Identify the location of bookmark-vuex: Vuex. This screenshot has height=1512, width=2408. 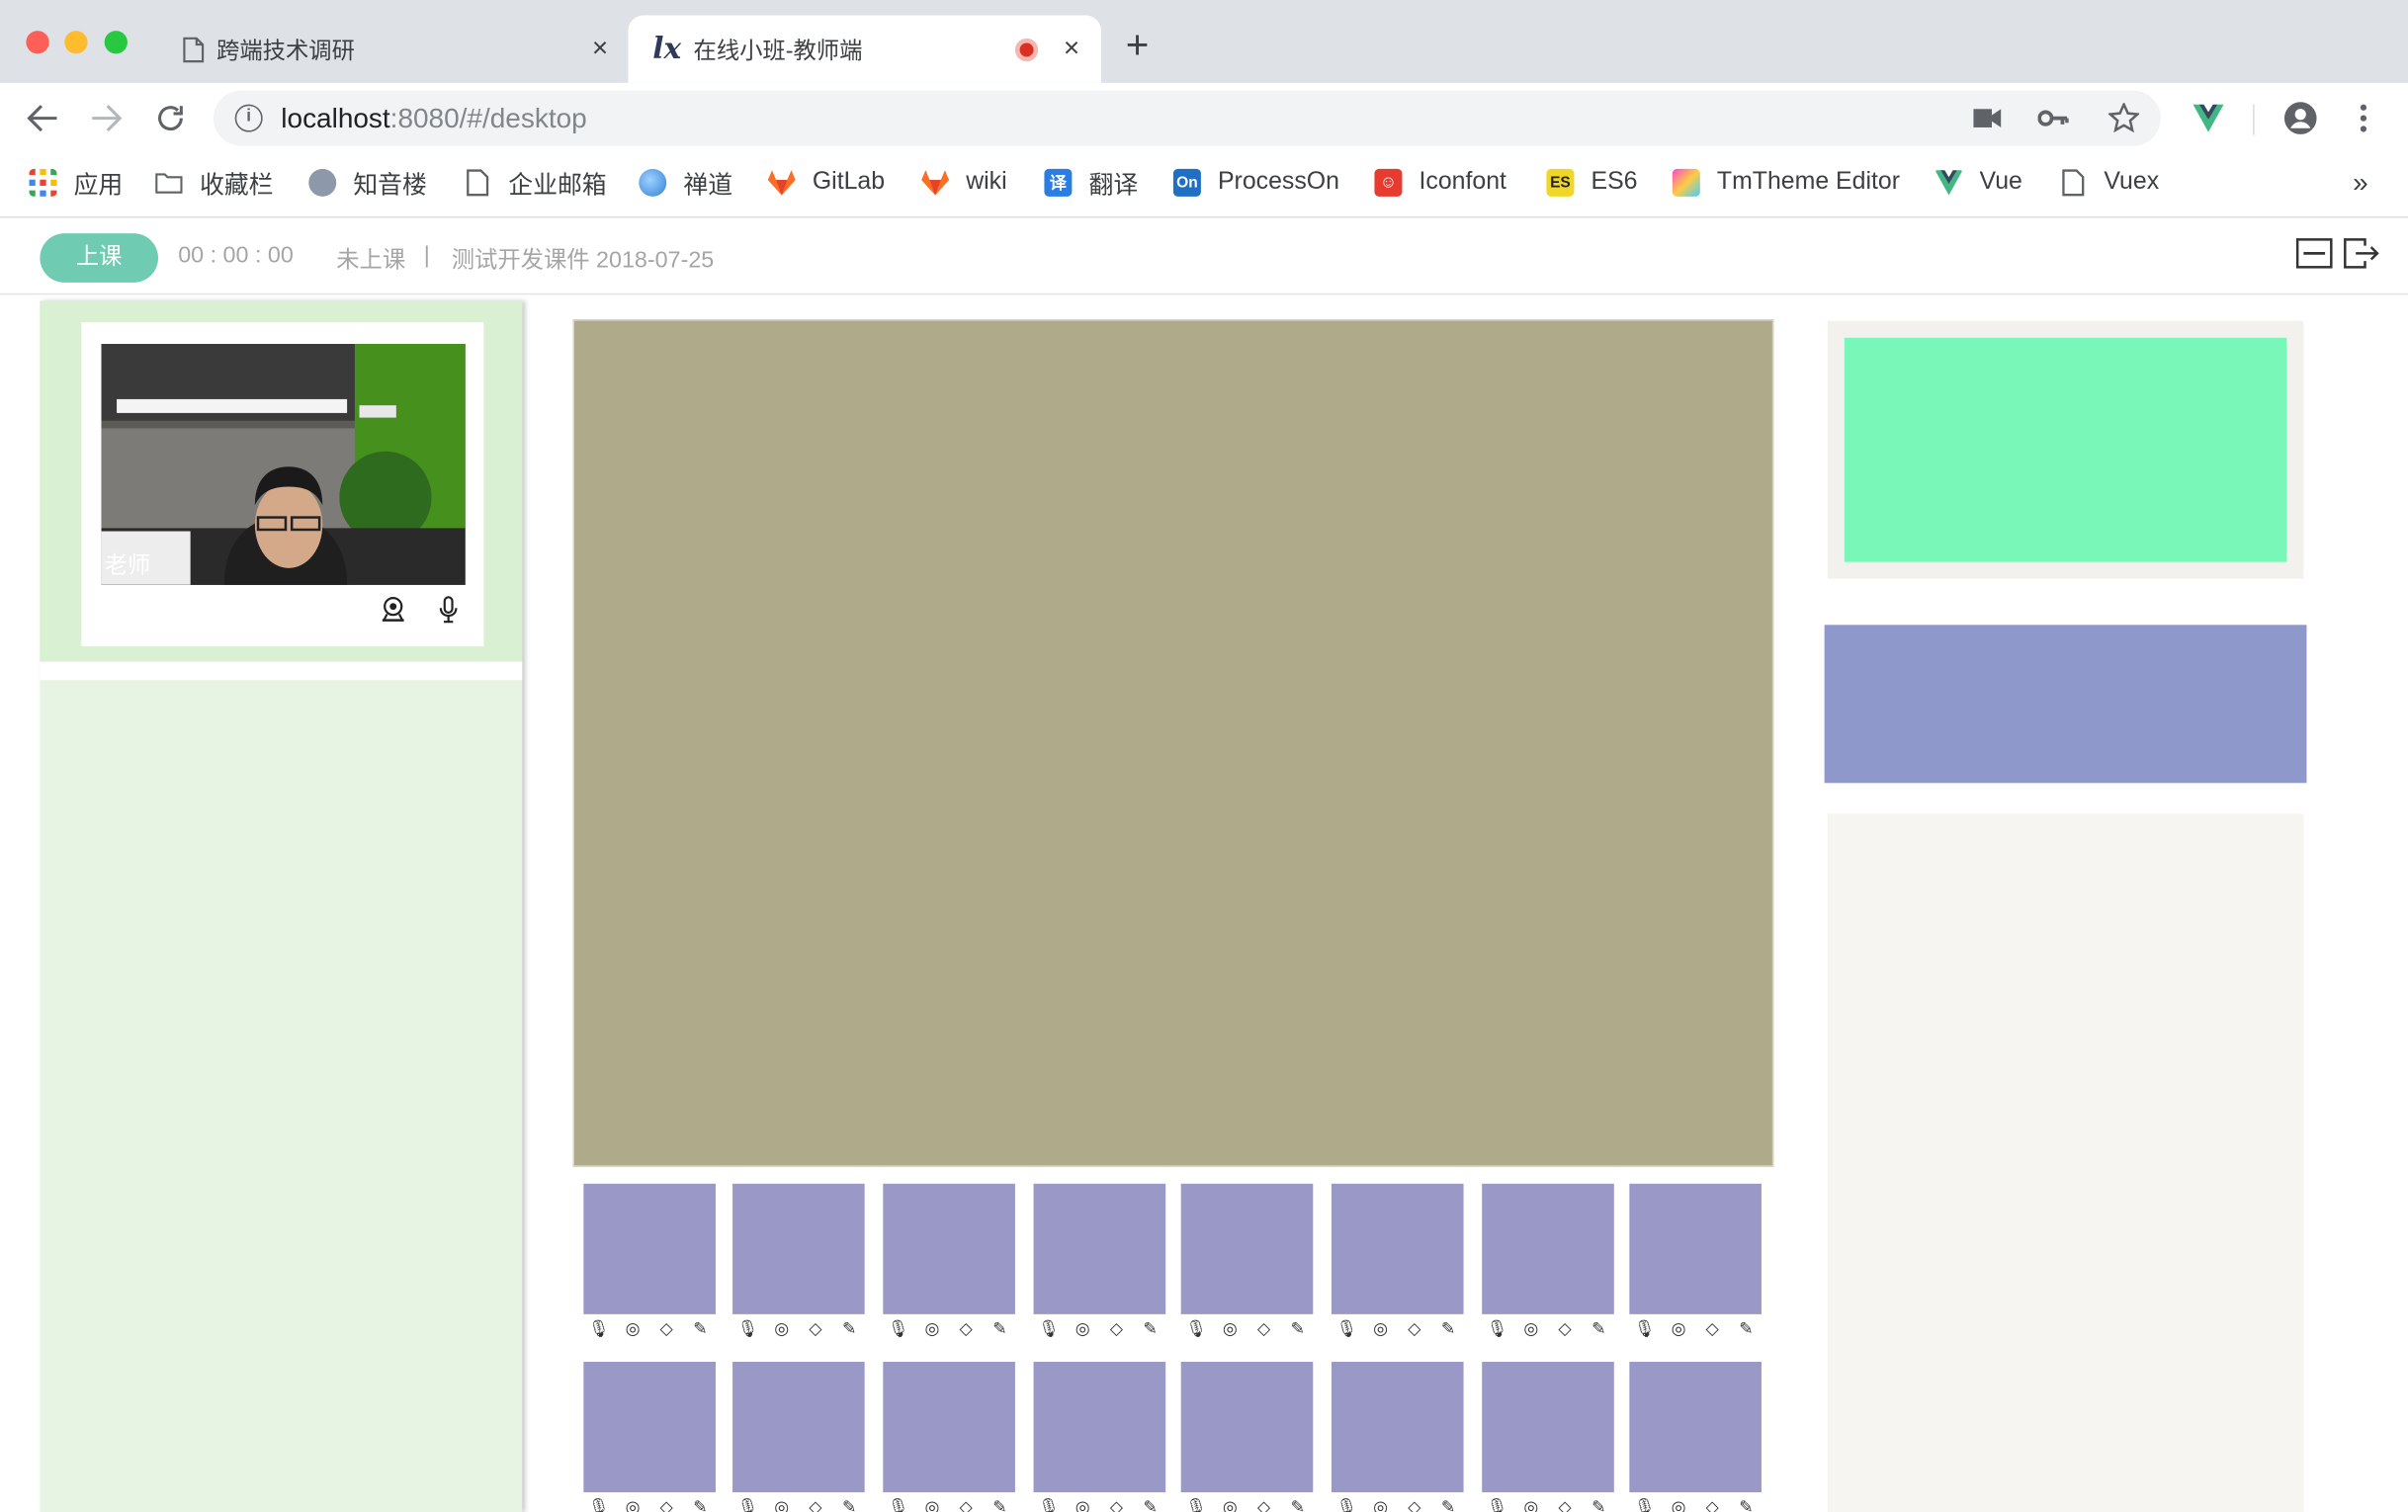
(2109, 183).